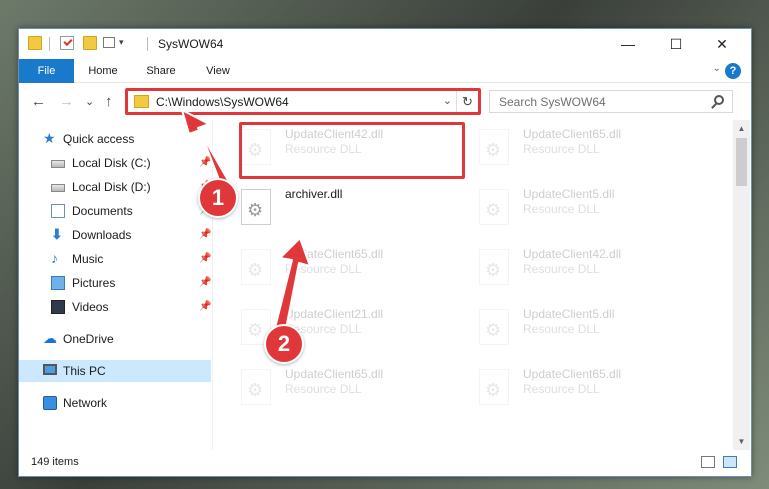 The height and width of the screenshot is (489, 769). Describe the element at coordinates (115, 259) in the screenshot. I see `sidebar-item-music: ♪ Music 📌` at that location.